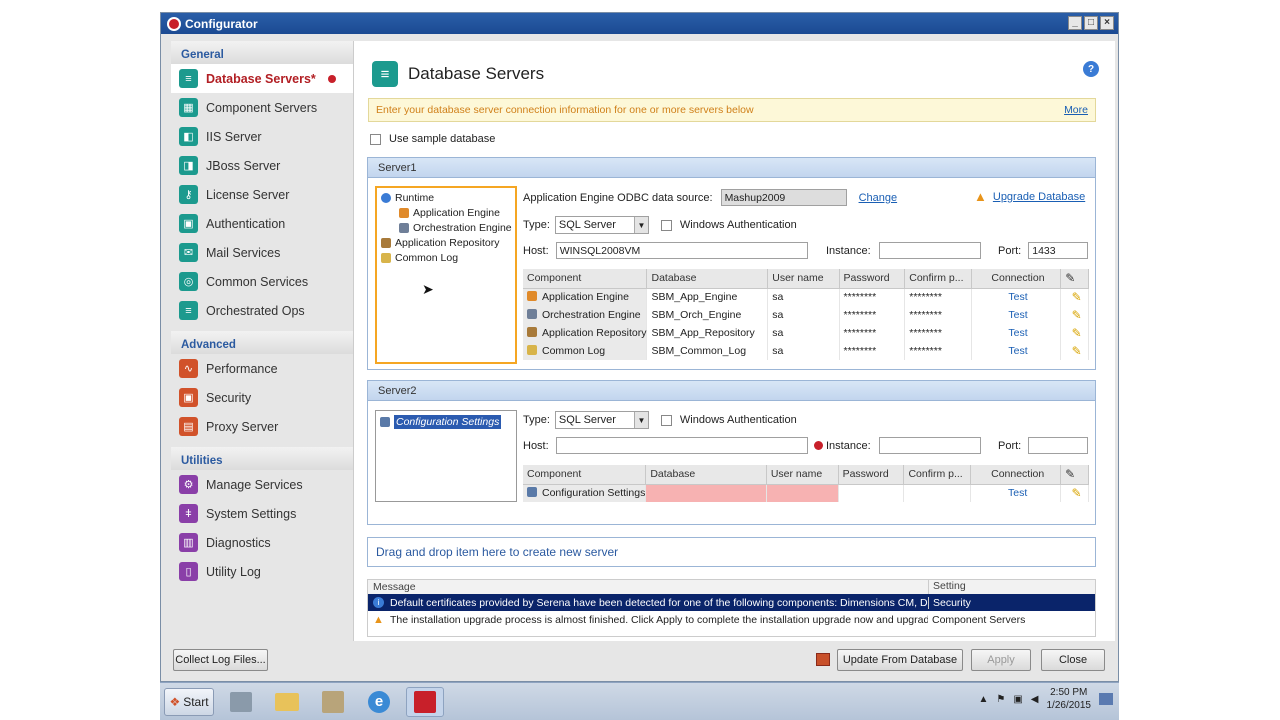 The width and height of the screenshot is (1280, 720). Describe the element at coordinates (1017, 699) in the screenshot. I see `network-icon: ▣` at that location.